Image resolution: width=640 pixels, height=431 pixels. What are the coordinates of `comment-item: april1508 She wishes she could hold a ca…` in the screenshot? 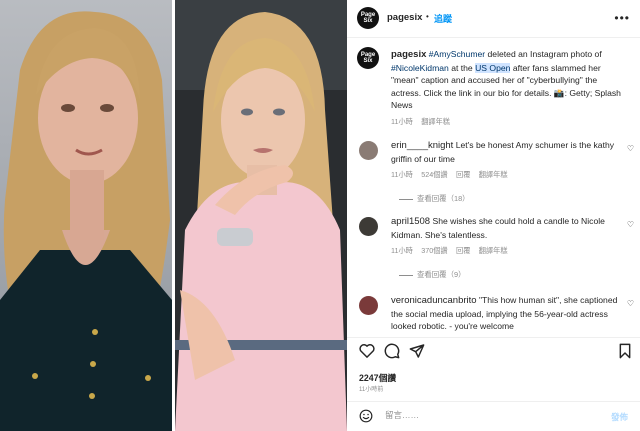 It's located at (507, 236).